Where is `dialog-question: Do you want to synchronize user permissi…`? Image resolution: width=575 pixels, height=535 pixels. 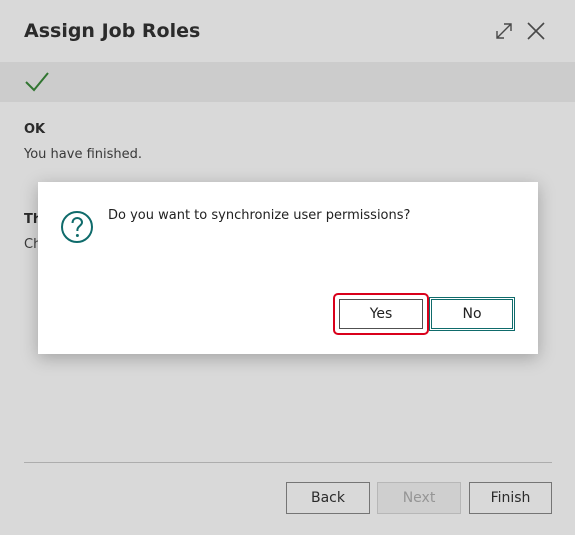 dialog-question: Do you want to synchronize user permissi… is located at coordinates (259, 215).